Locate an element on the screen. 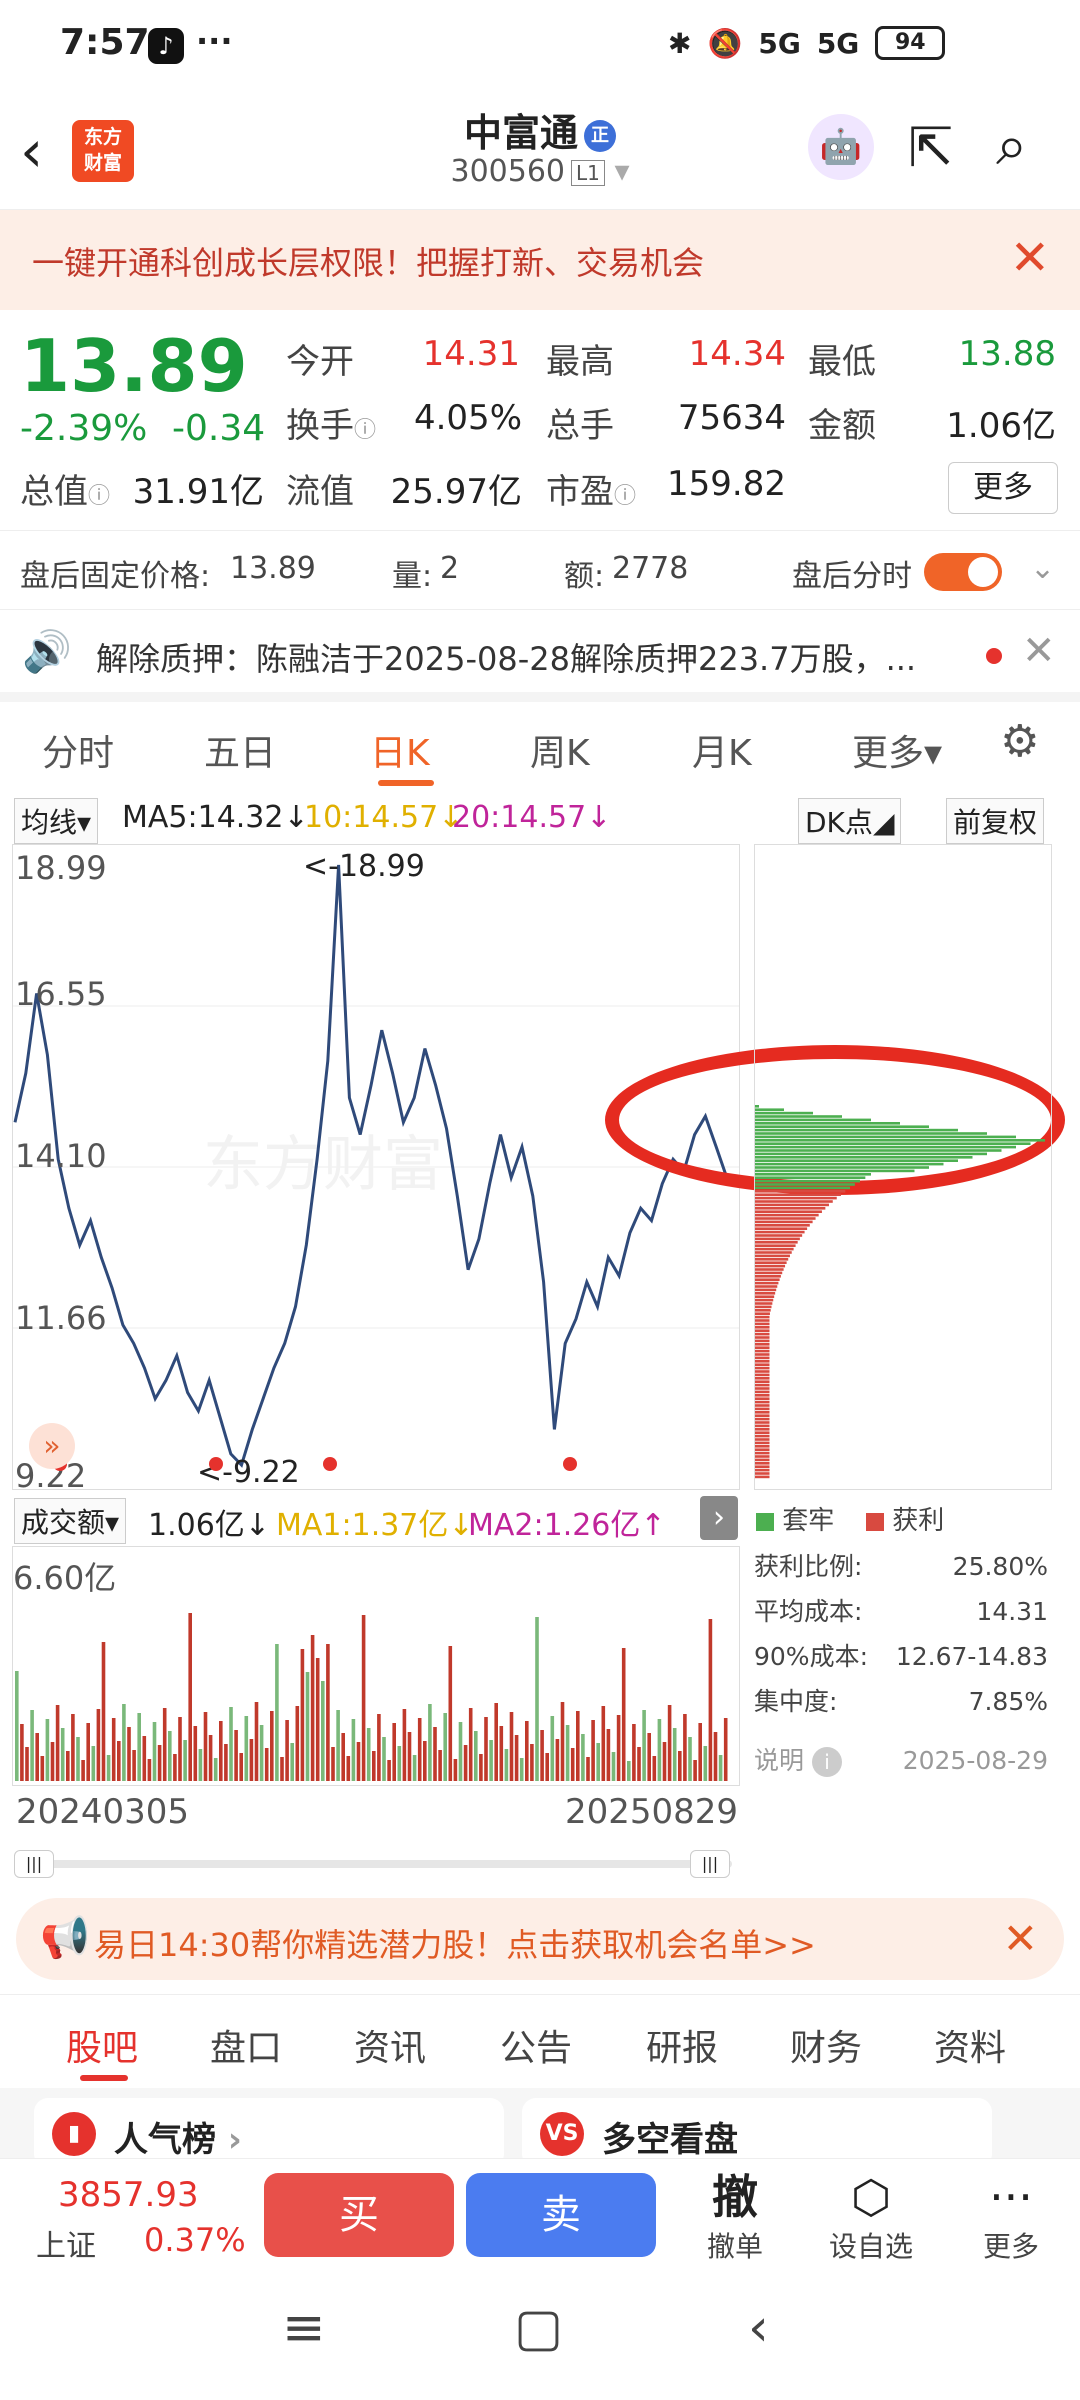 Image resolution: width=1080 pixels, height=2400 pixels. more-menu-button: ··· 更多 is located at coordinates (1011, 2217).